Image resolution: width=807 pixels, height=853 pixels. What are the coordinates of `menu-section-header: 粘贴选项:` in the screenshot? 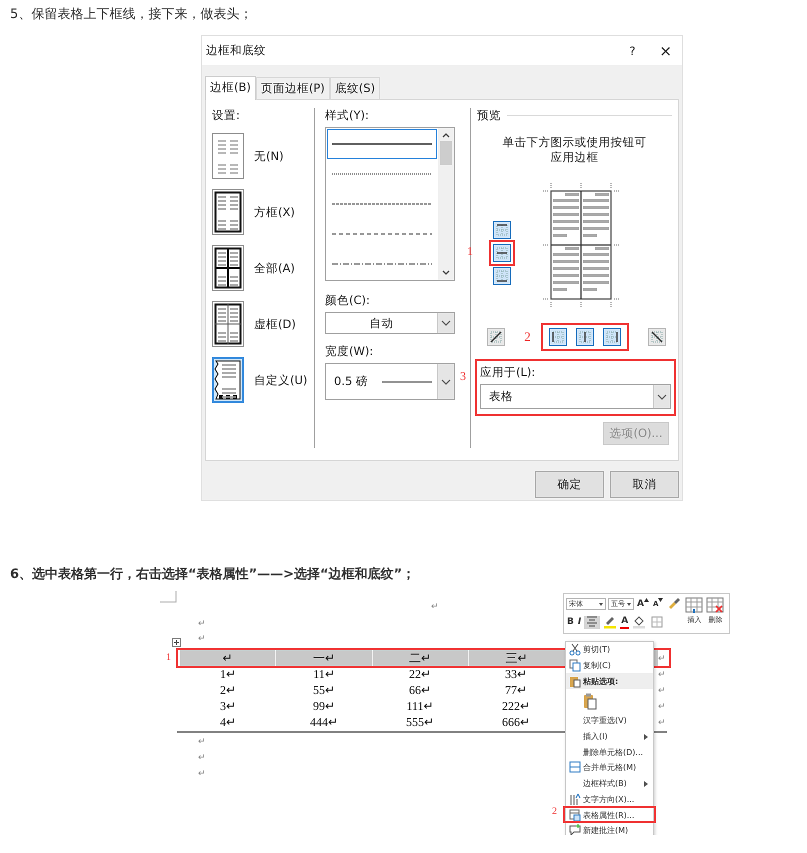 It's located at (609, 681).